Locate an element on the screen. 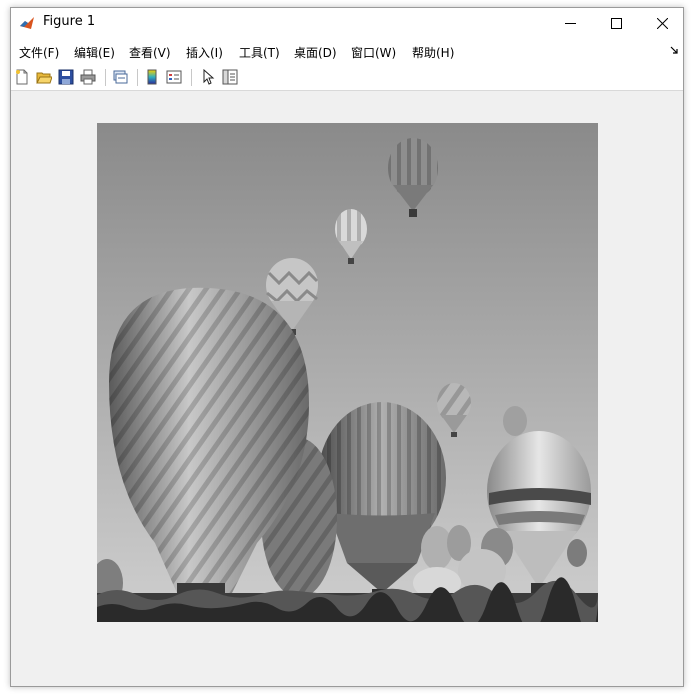 Image resolution: width=694 pixels, height=696 pixels. save-button is located at coordinates (66, 77).